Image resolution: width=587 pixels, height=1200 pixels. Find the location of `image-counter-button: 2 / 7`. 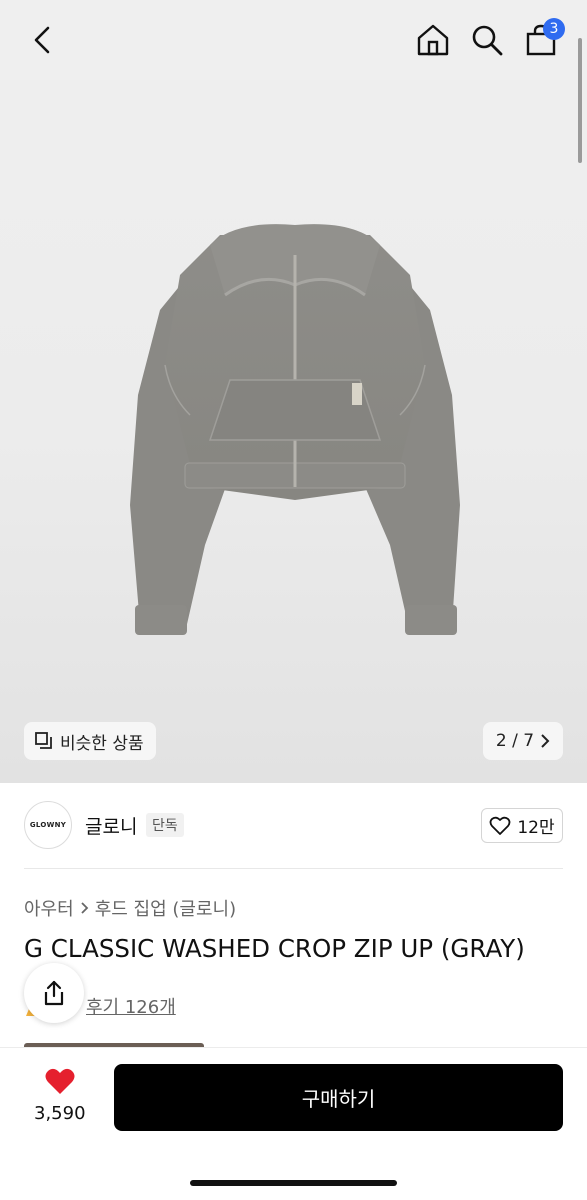

image-counter-button: 2 / 7 is located at coordinates (523, 741).